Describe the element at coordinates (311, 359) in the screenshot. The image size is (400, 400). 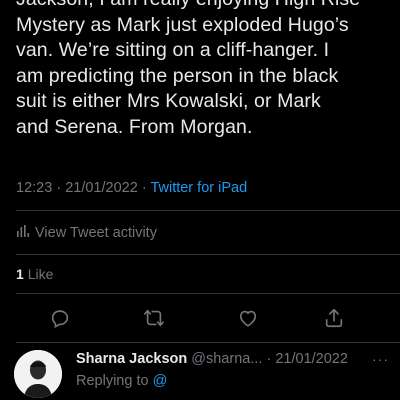
I see `reply-date: 21/01/2022` at that location.